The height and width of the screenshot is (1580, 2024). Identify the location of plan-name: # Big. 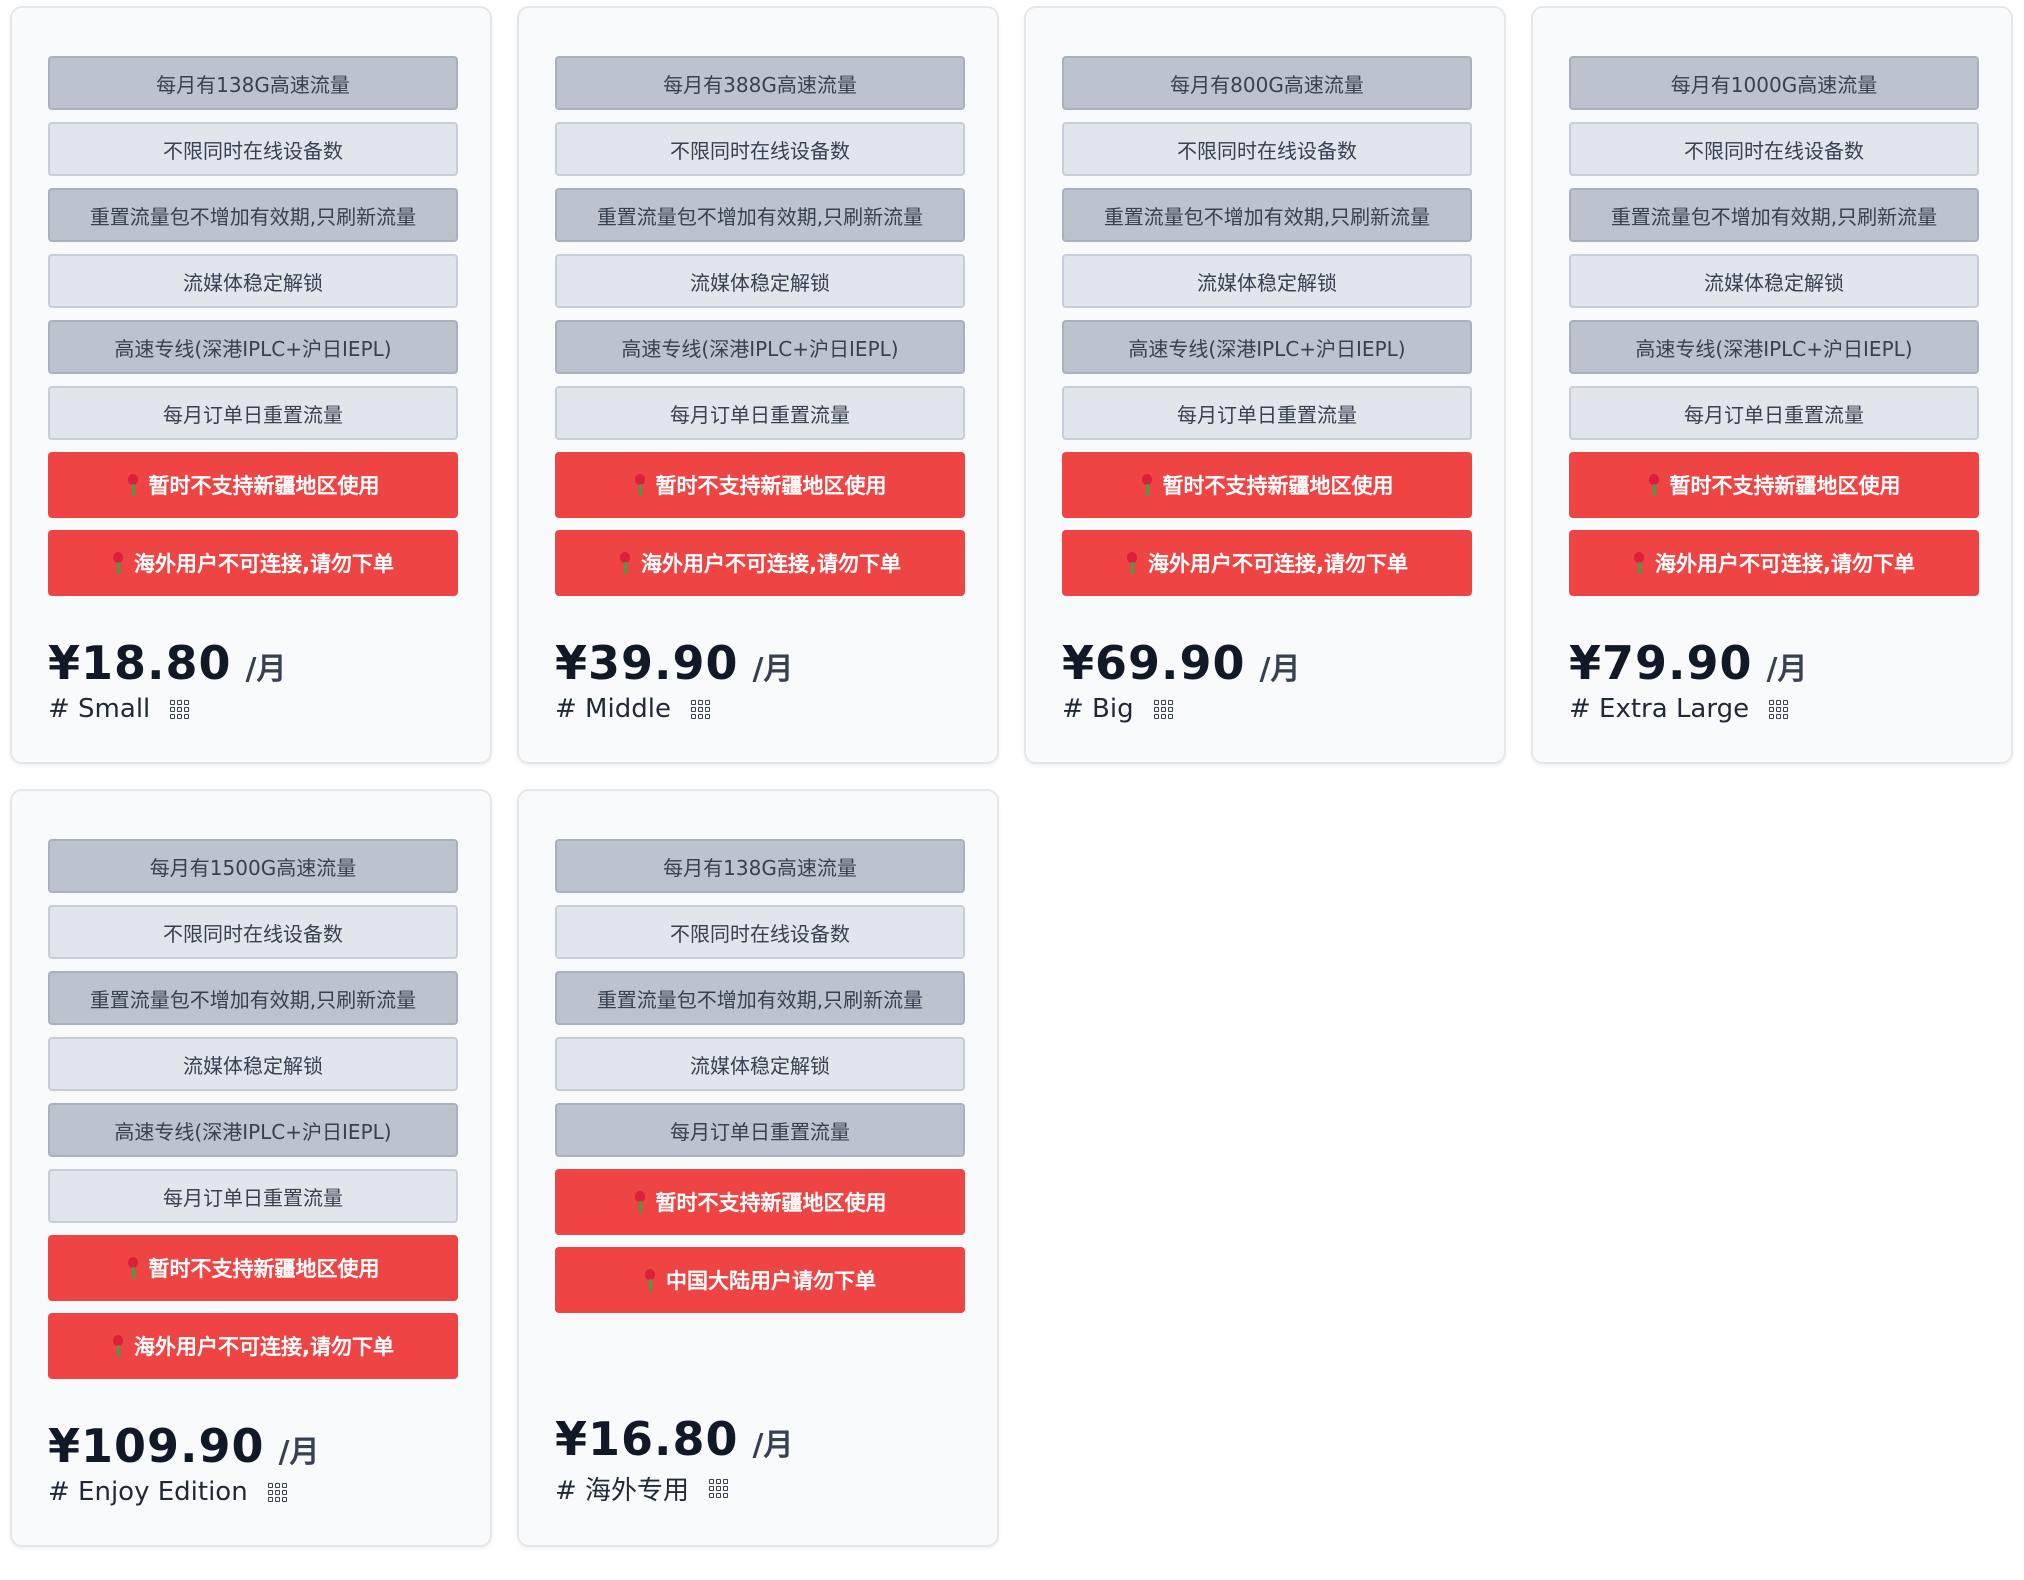
(1098, 709).